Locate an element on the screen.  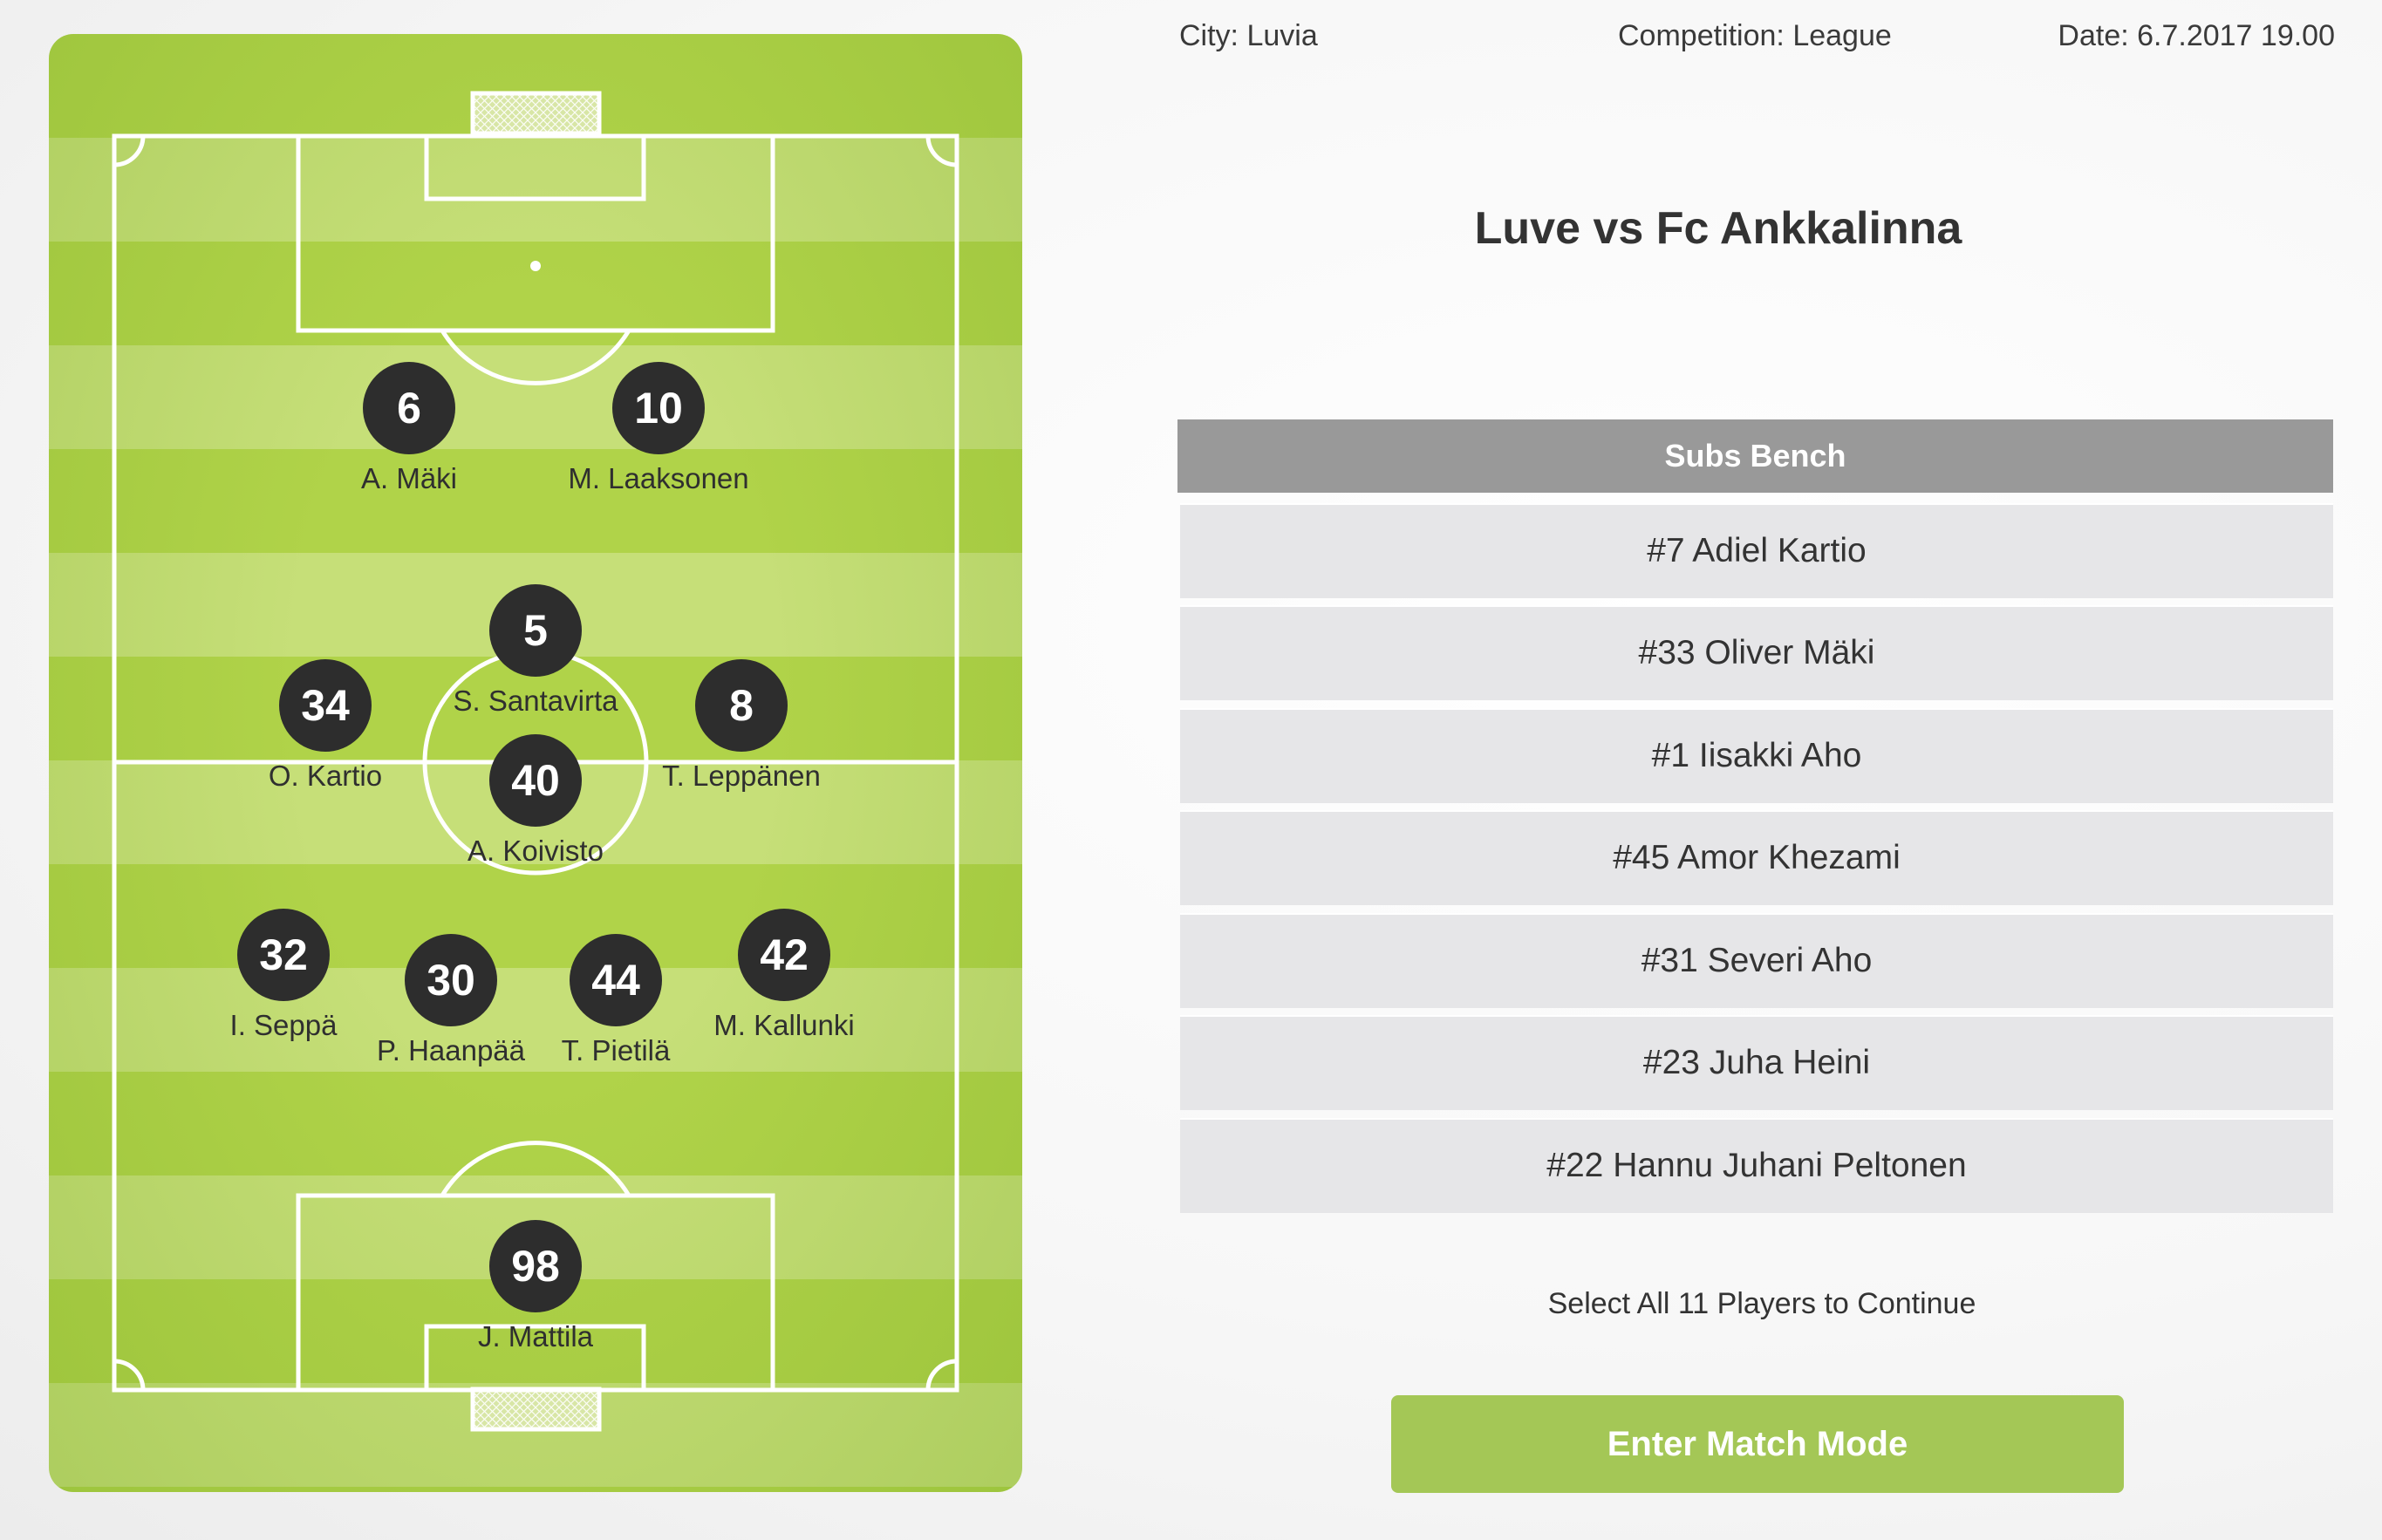
player-number-badge: 10 is located at coordinates (659, 408).